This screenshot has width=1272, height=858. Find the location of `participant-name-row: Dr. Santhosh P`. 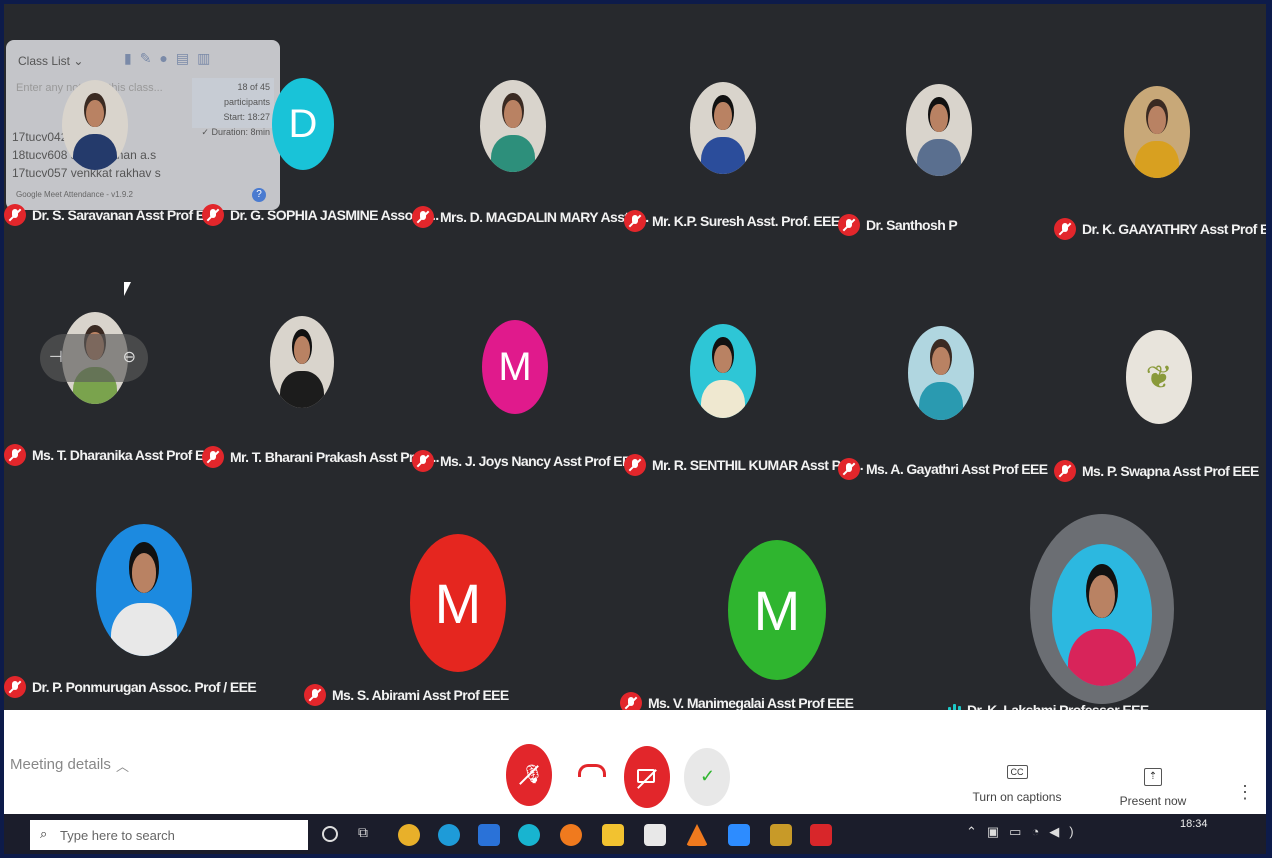

participant-name-row: Dr. Santhosh P is located at coordinates (898, 225).